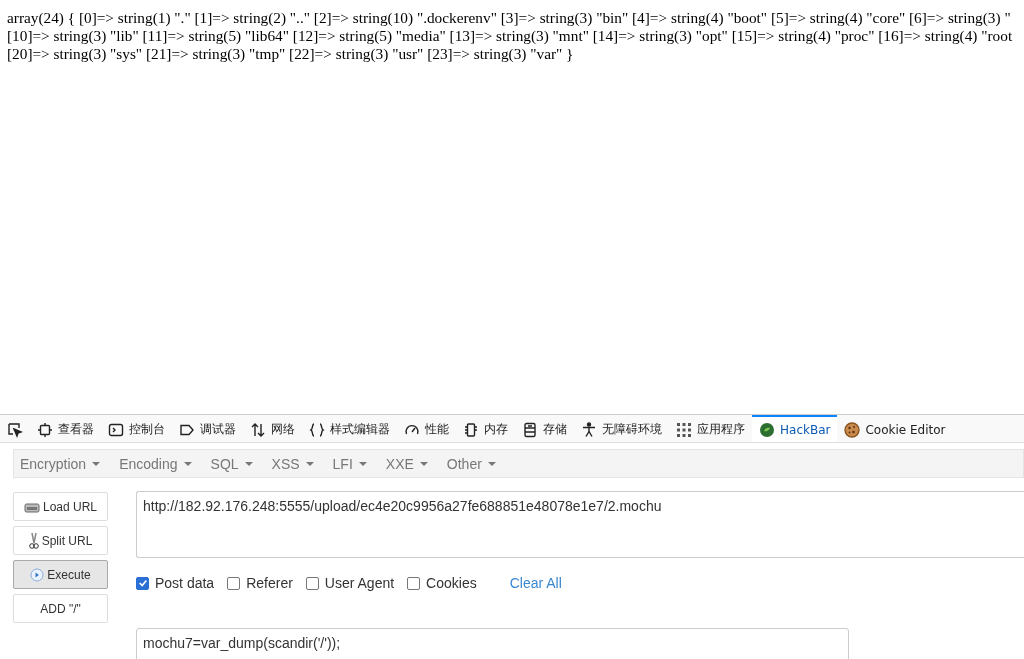 The height and width of the screenshot is (659, 1024). Describe the element at coordinates (258, 429) in the screenshot. I see `network-icon` at that location.